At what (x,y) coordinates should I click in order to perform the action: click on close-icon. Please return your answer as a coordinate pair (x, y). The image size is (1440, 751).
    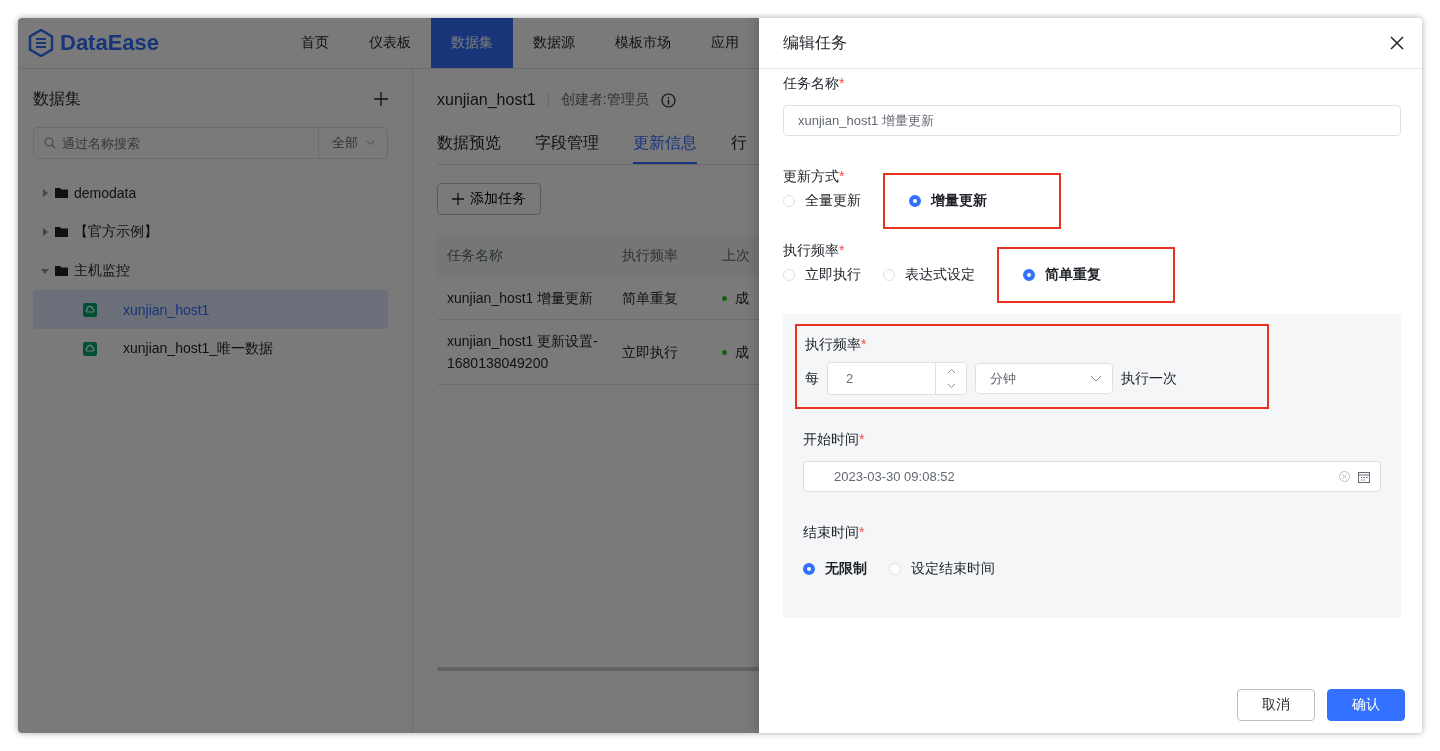
    Looking at the image, I should click on (1397, 43).